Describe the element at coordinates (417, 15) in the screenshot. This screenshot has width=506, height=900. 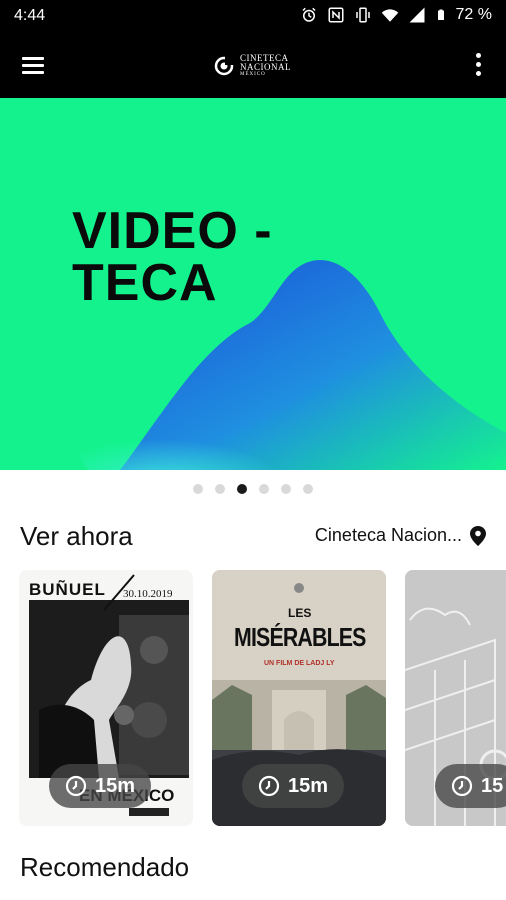
I see `signal-icon` at that location.